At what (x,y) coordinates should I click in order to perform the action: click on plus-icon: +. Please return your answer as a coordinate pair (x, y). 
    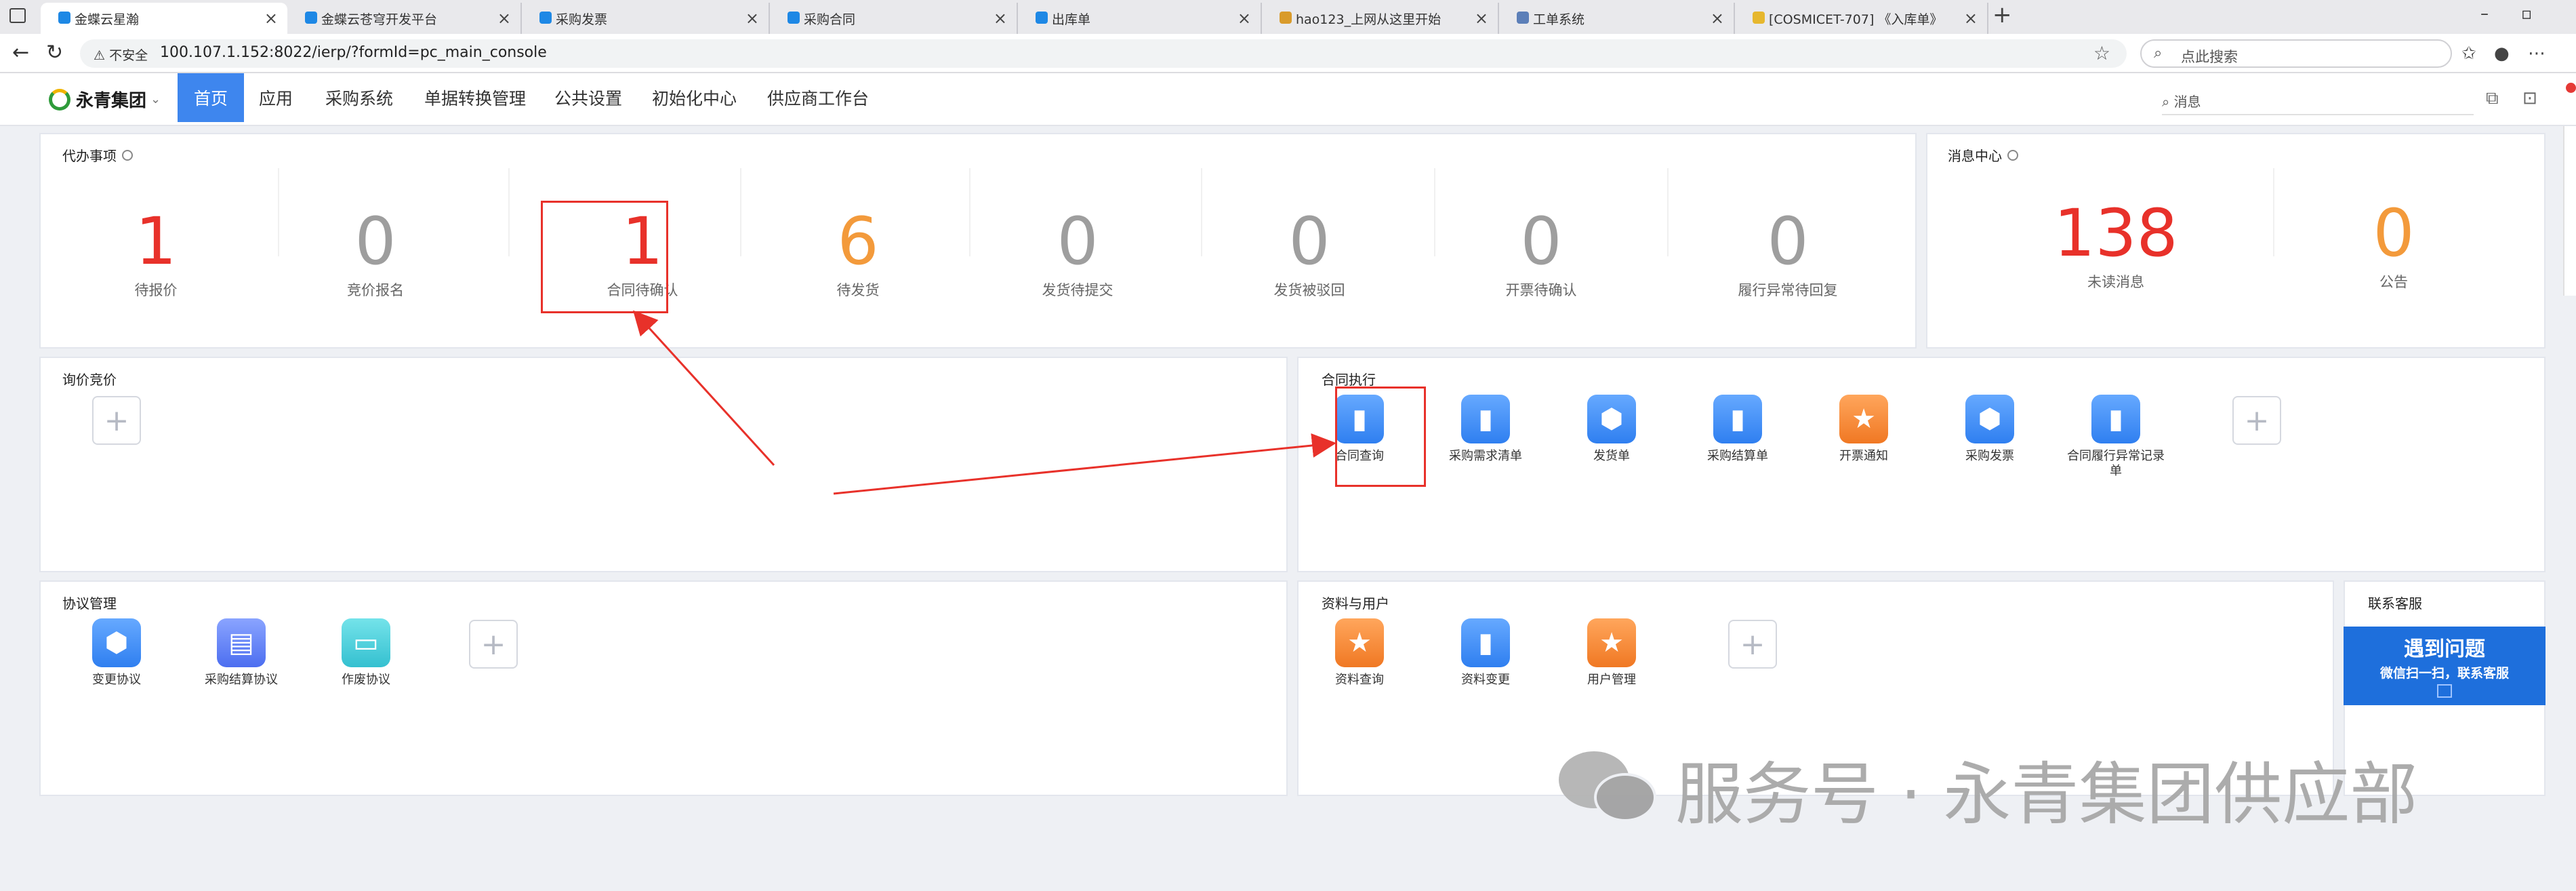
    Looking at the image, I should click on (2002, 15).